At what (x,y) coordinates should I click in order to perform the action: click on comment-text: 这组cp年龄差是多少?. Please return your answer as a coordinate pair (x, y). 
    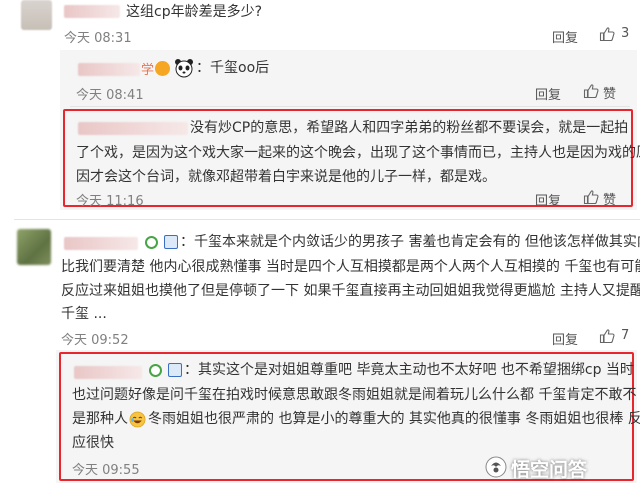
    Looking at the image, I should click on (194, 12).